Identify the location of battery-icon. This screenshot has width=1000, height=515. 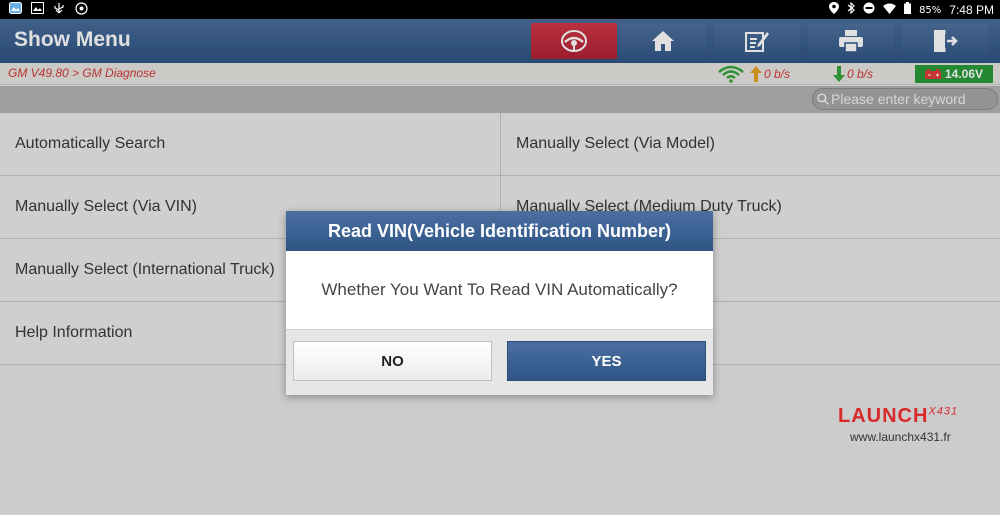
(908, 10).